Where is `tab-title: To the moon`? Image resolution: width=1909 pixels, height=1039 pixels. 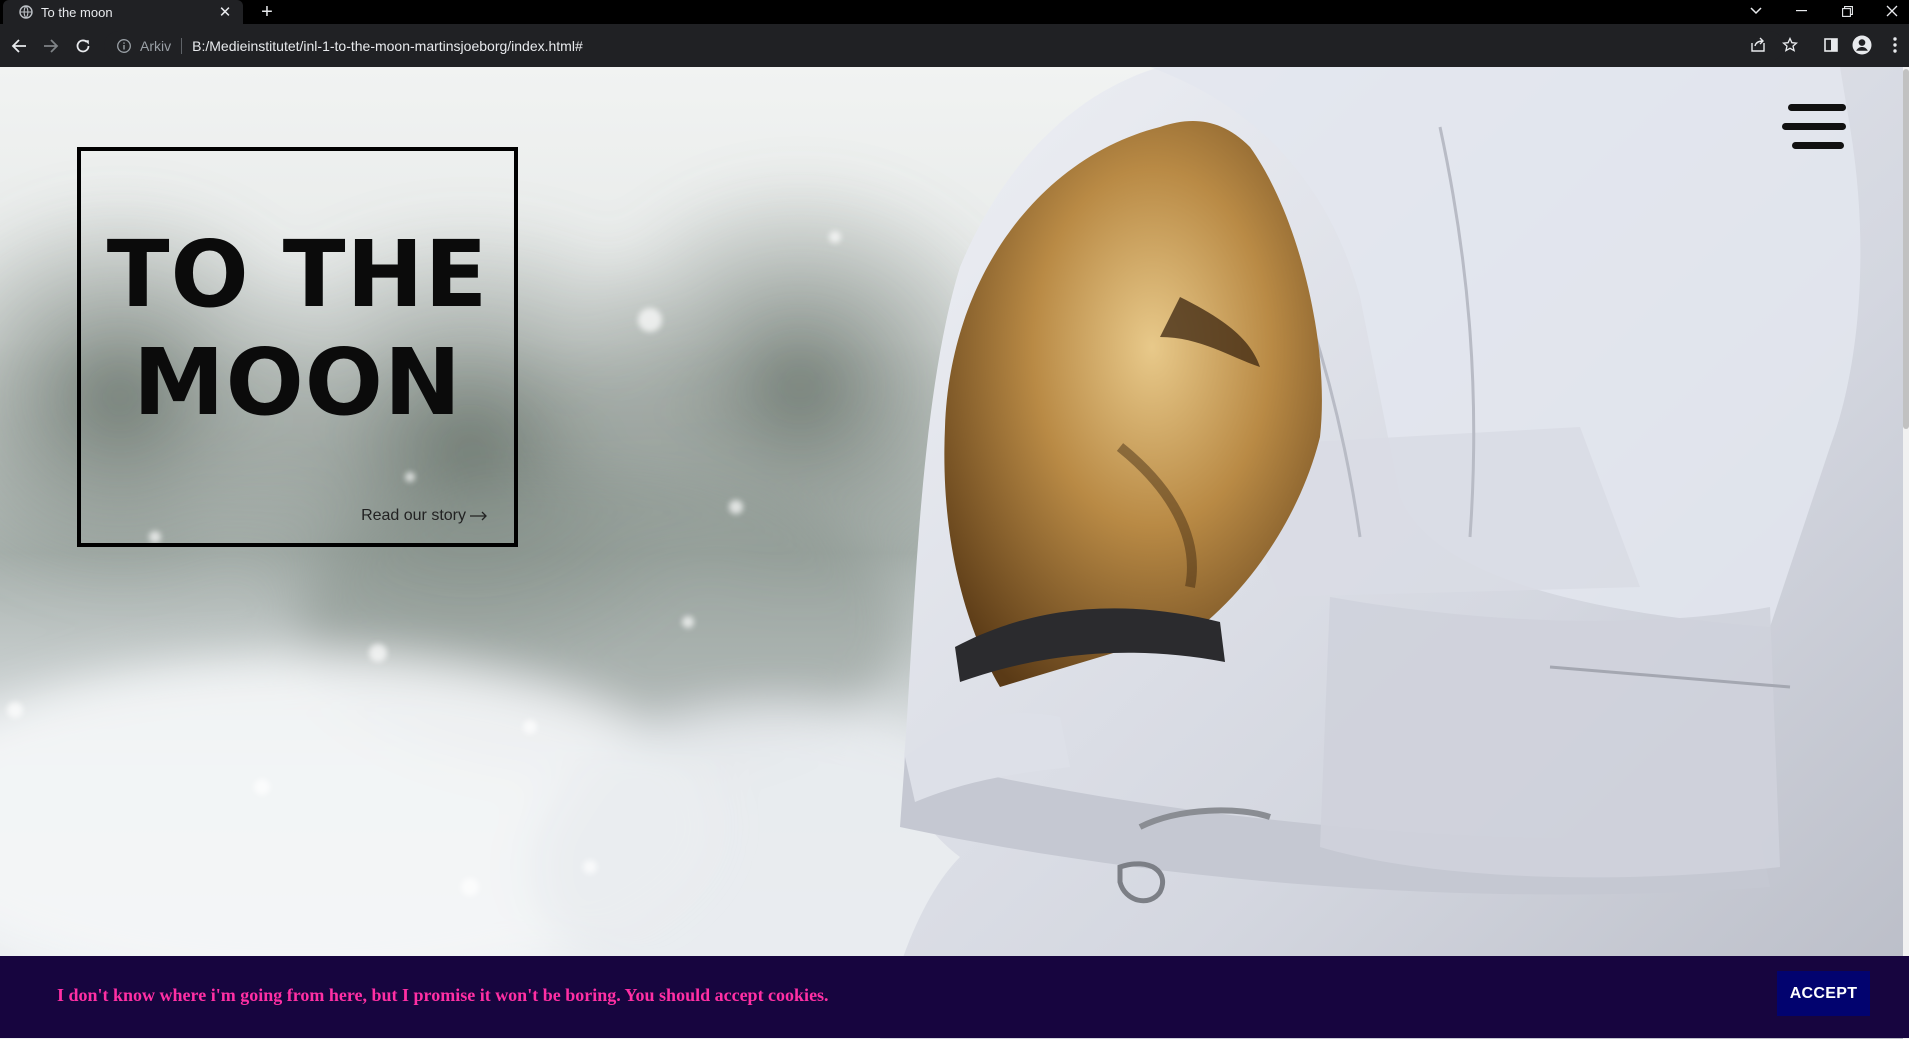
tab-title: To the moon is located at coordinates (77, 12).